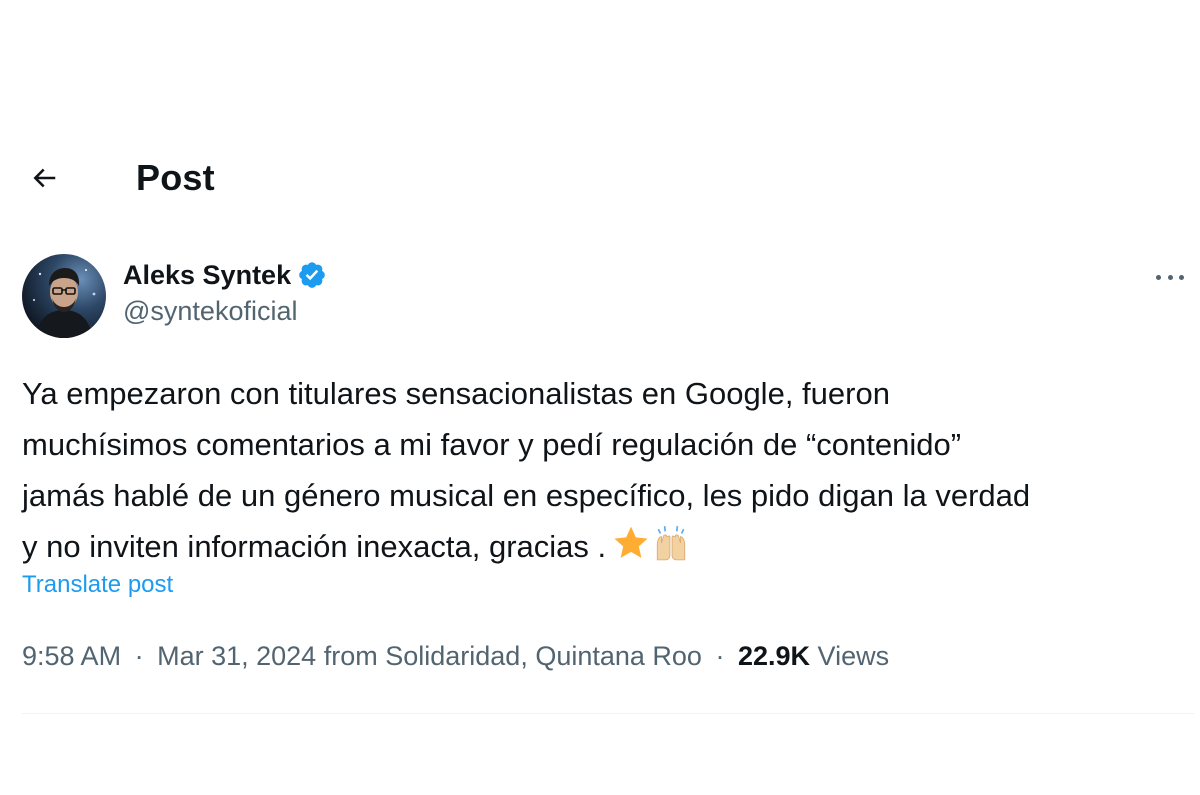 The width and height of the screenshot is (1200, 795). Describe the element at coordinates (631, 543) in the screenshot. I see `star-emoji` at that location.